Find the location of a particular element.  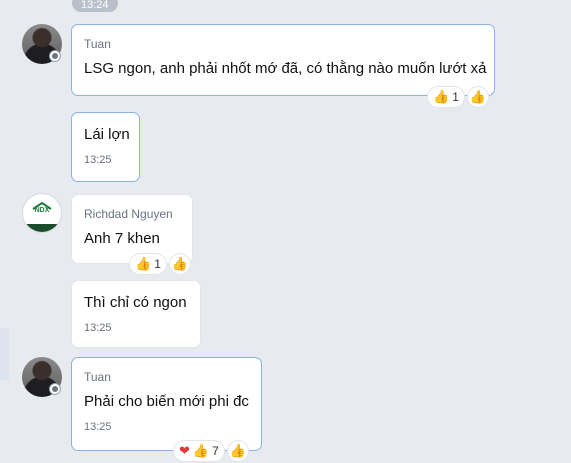

time-divider: 13:24 is located at coordinates (95, 6).